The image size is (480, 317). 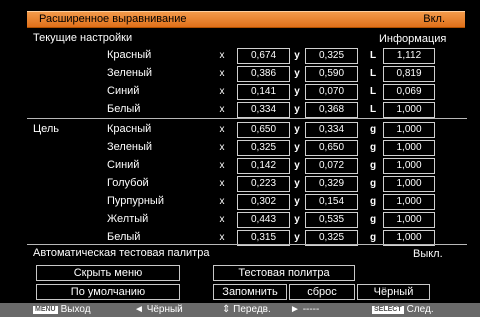 I want to click on color-row: Красный x 0,674 y 0,325 L 1,112, so click(x=247, y=55).